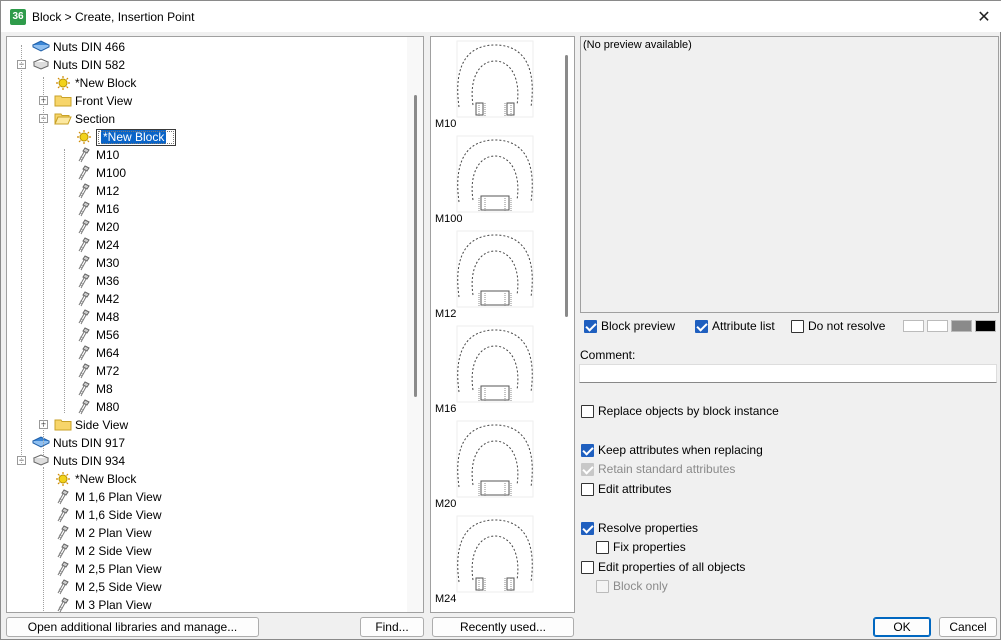  What do you see at coordinates (608, 355) in the screenshot?
I see `comment-label: Comment:` at bounding box center [608, 355].